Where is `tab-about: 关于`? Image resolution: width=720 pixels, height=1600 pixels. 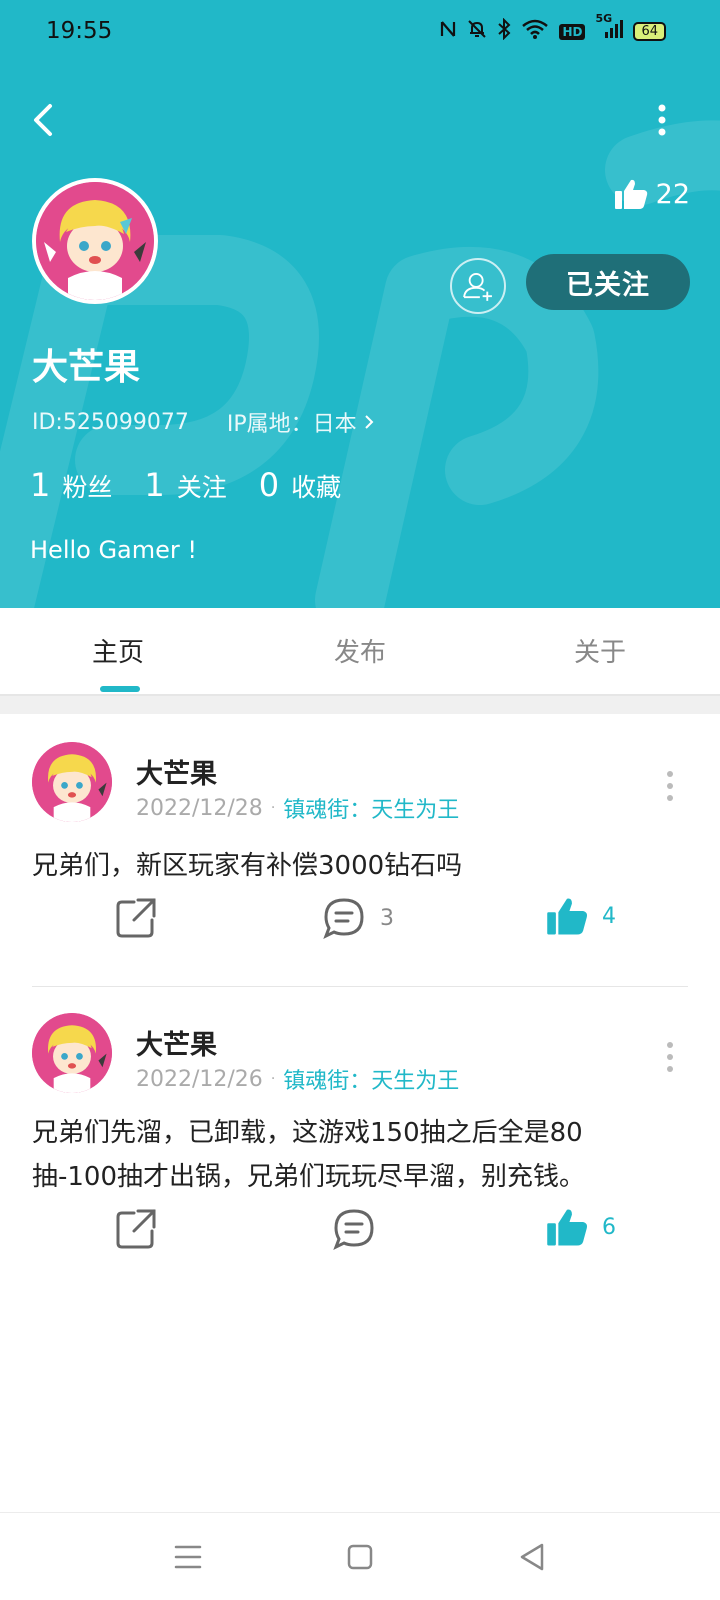
tab-about: 关于 is located at coordinates (600, 650).